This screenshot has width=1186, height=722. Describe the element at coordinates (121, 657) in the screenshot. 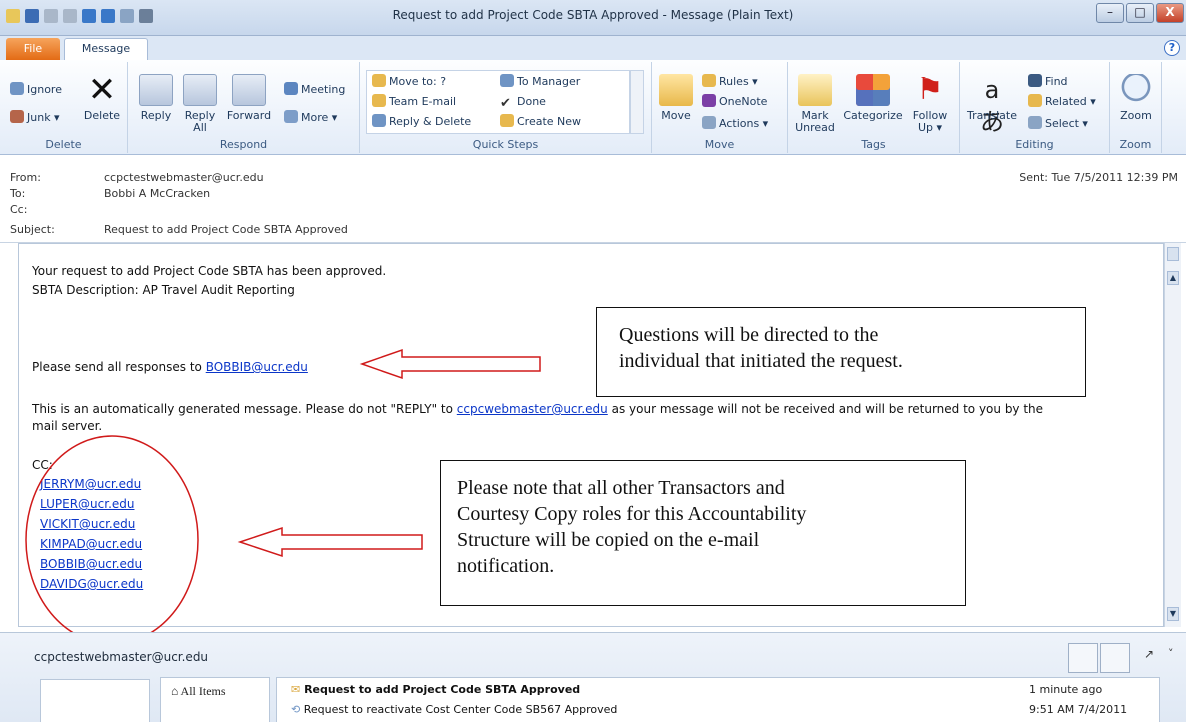

I see `contact-name: ccpctestwebmaster@ucr.edu` at that location.